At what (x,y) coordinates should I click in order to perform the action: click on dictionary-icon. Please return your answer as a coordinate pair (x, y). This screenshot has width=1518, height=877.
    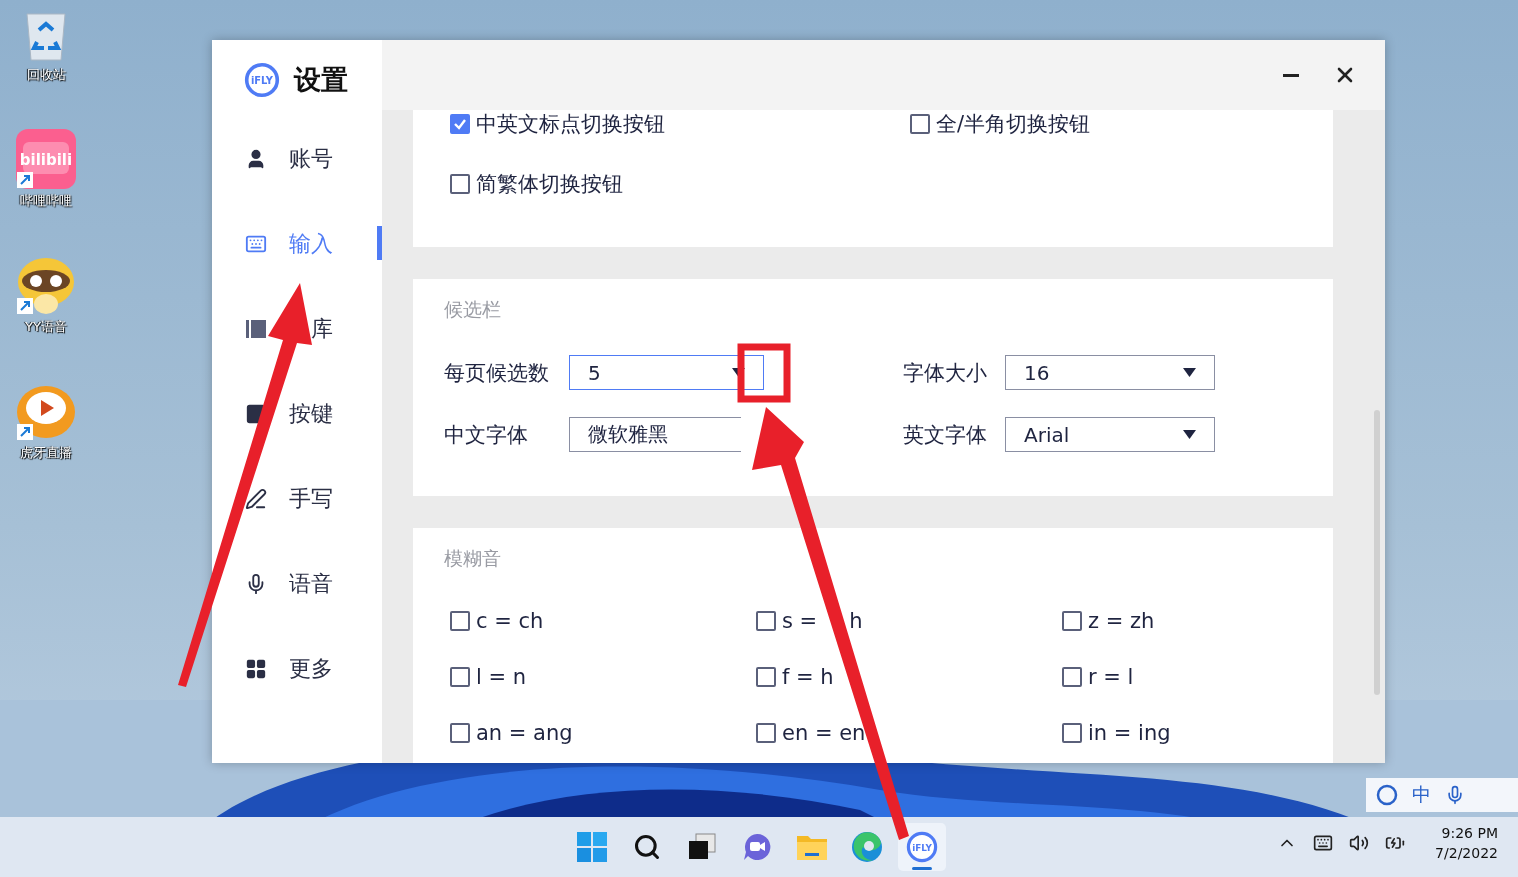
    Looking at the image, I should click on (256, 328).